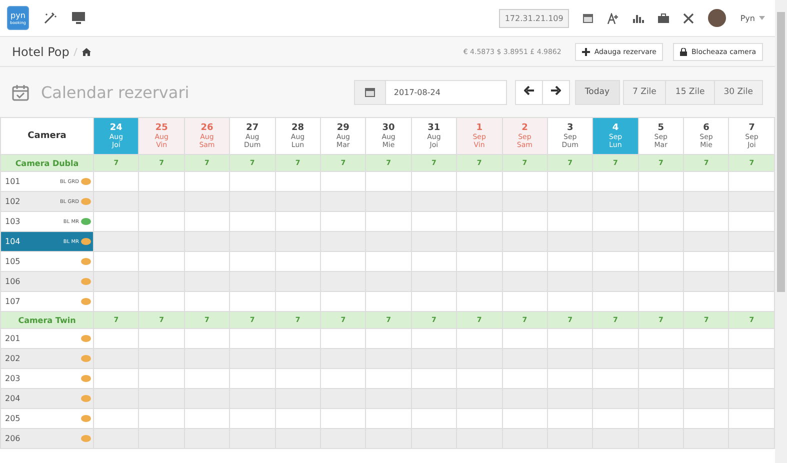  Describe the element at coordinates (556, 92) in the screenshot. I see `next-button` at that location.